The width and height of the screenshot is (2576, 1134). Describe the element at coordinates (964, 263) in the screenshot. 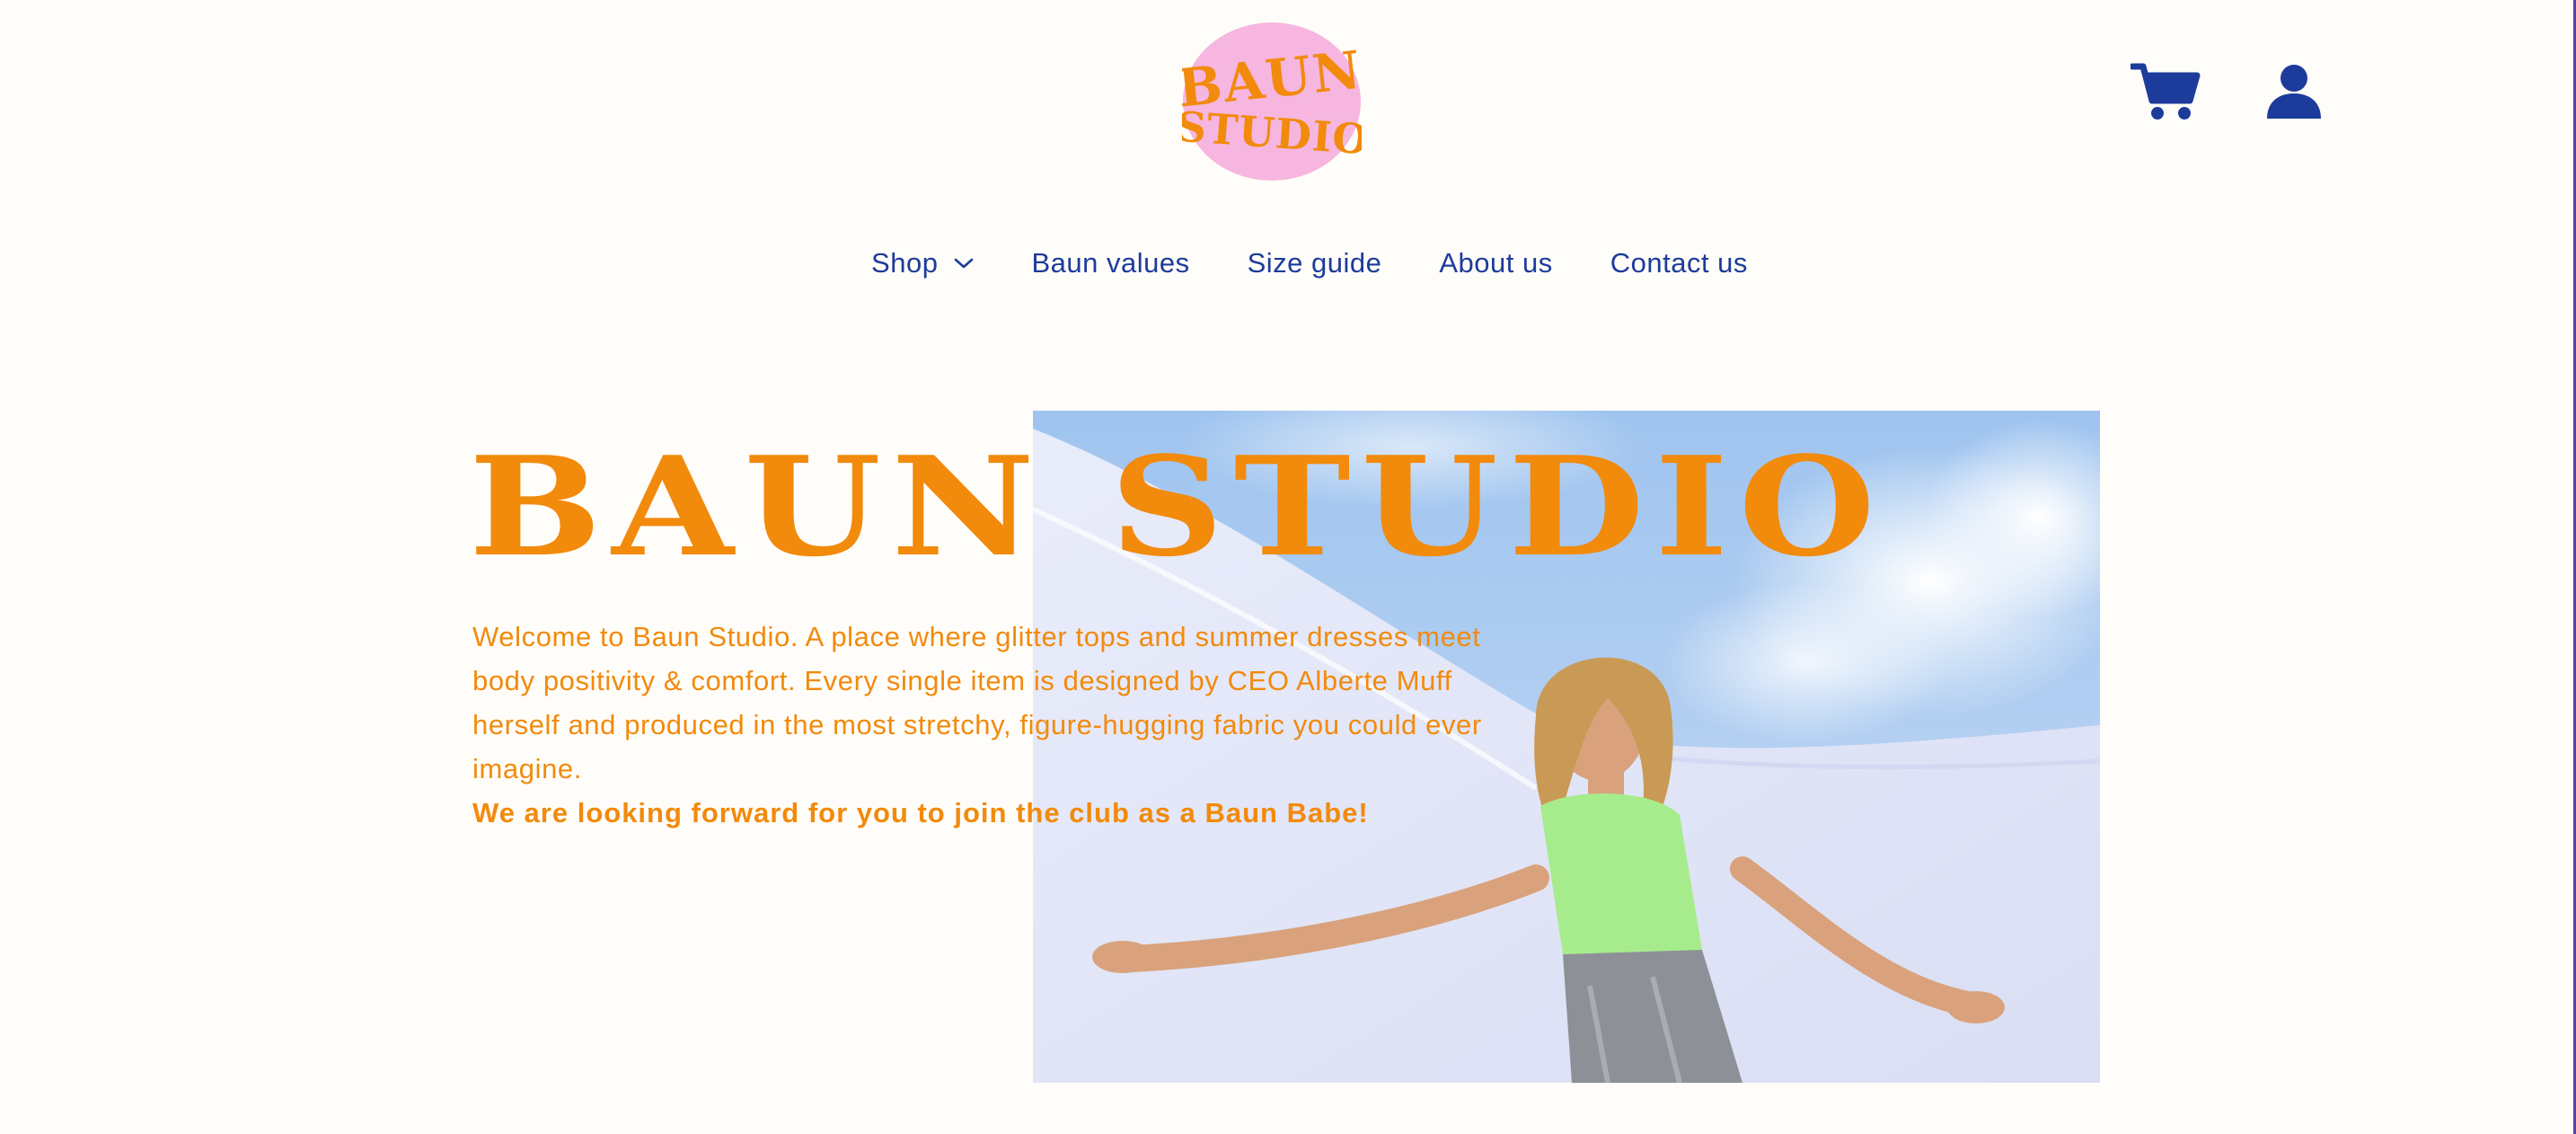

I see `chevron-down-icon` at that location.